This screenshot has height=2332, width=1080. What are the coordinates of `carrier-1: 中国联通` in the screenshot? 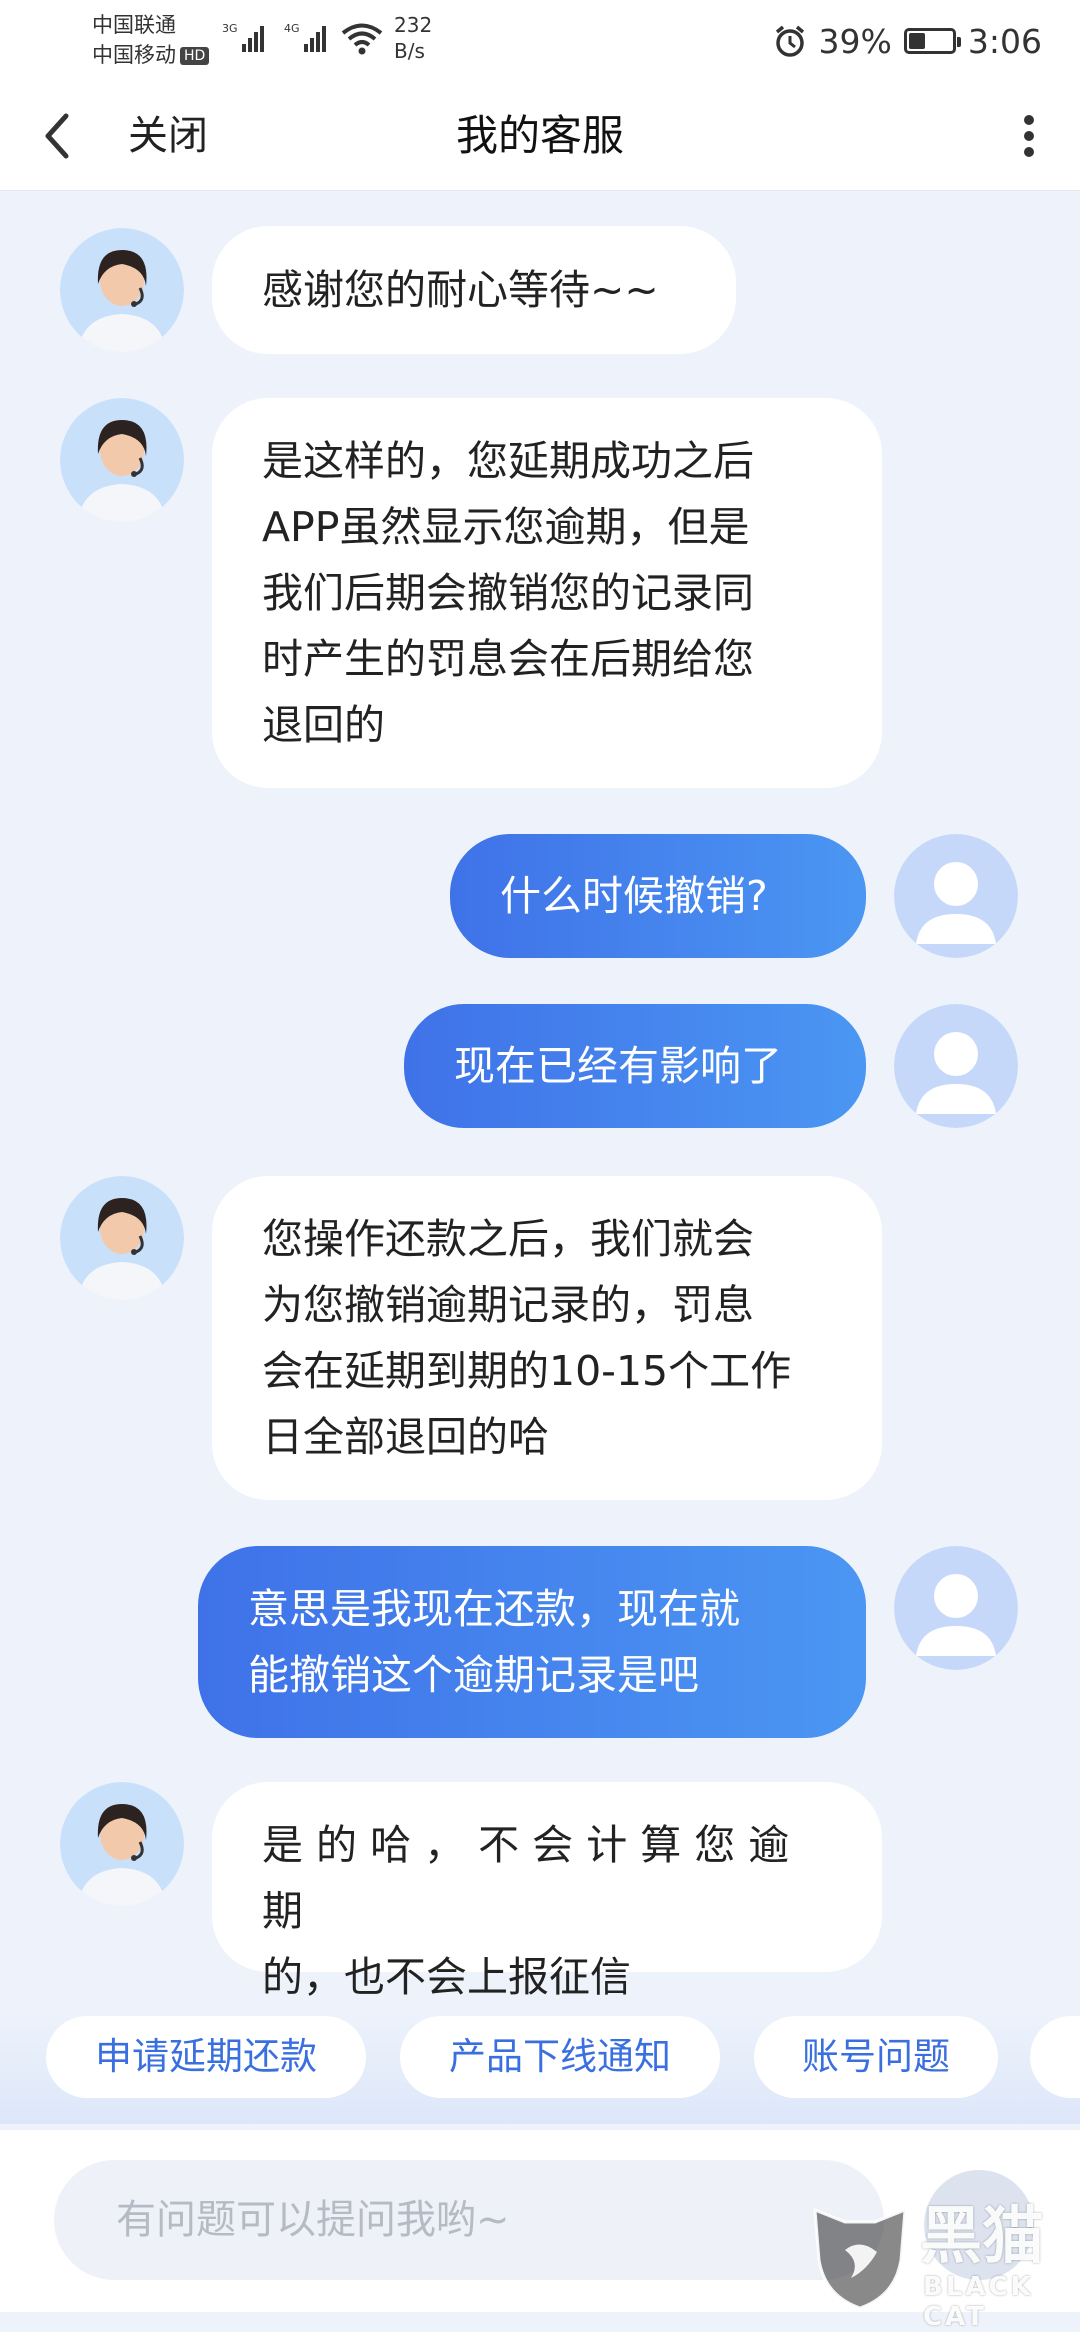 It's located at (134, 25).